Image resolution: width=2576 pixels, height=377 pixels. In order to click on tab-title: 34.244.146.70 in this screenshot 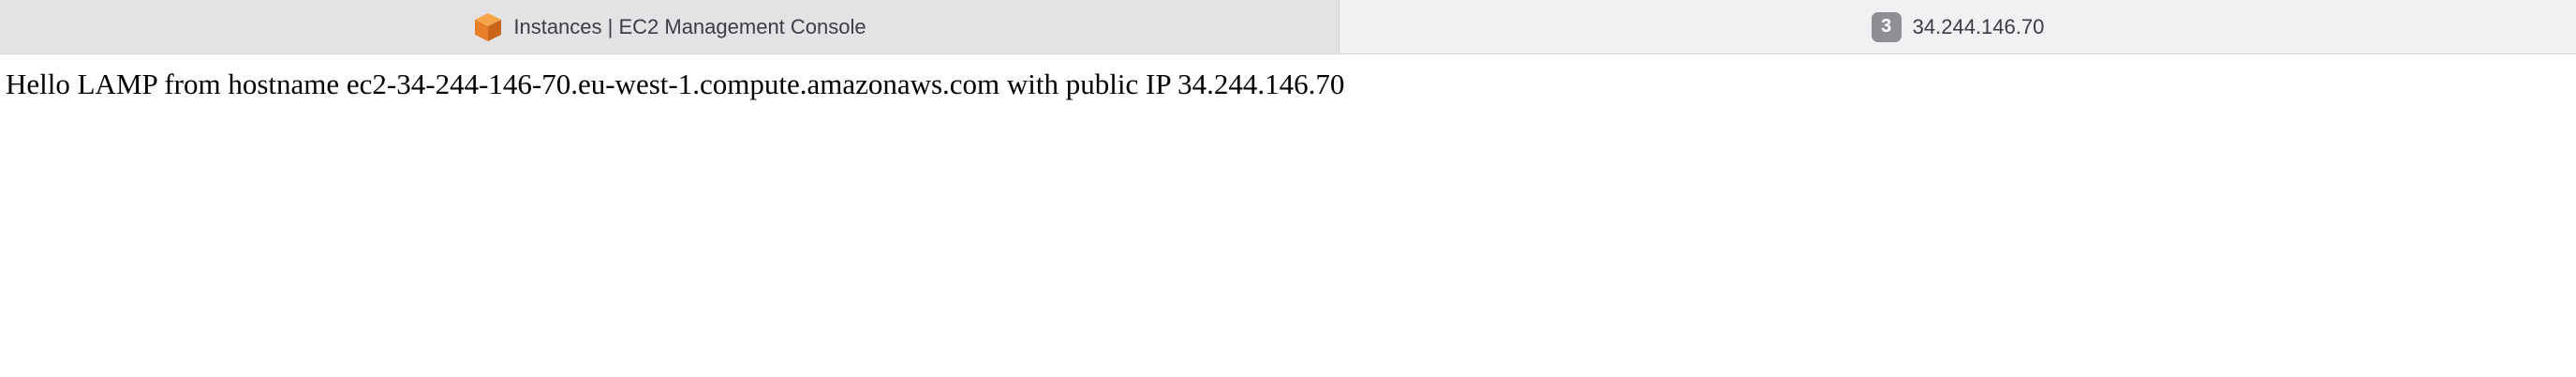, I will do `click(1978, 26)`.